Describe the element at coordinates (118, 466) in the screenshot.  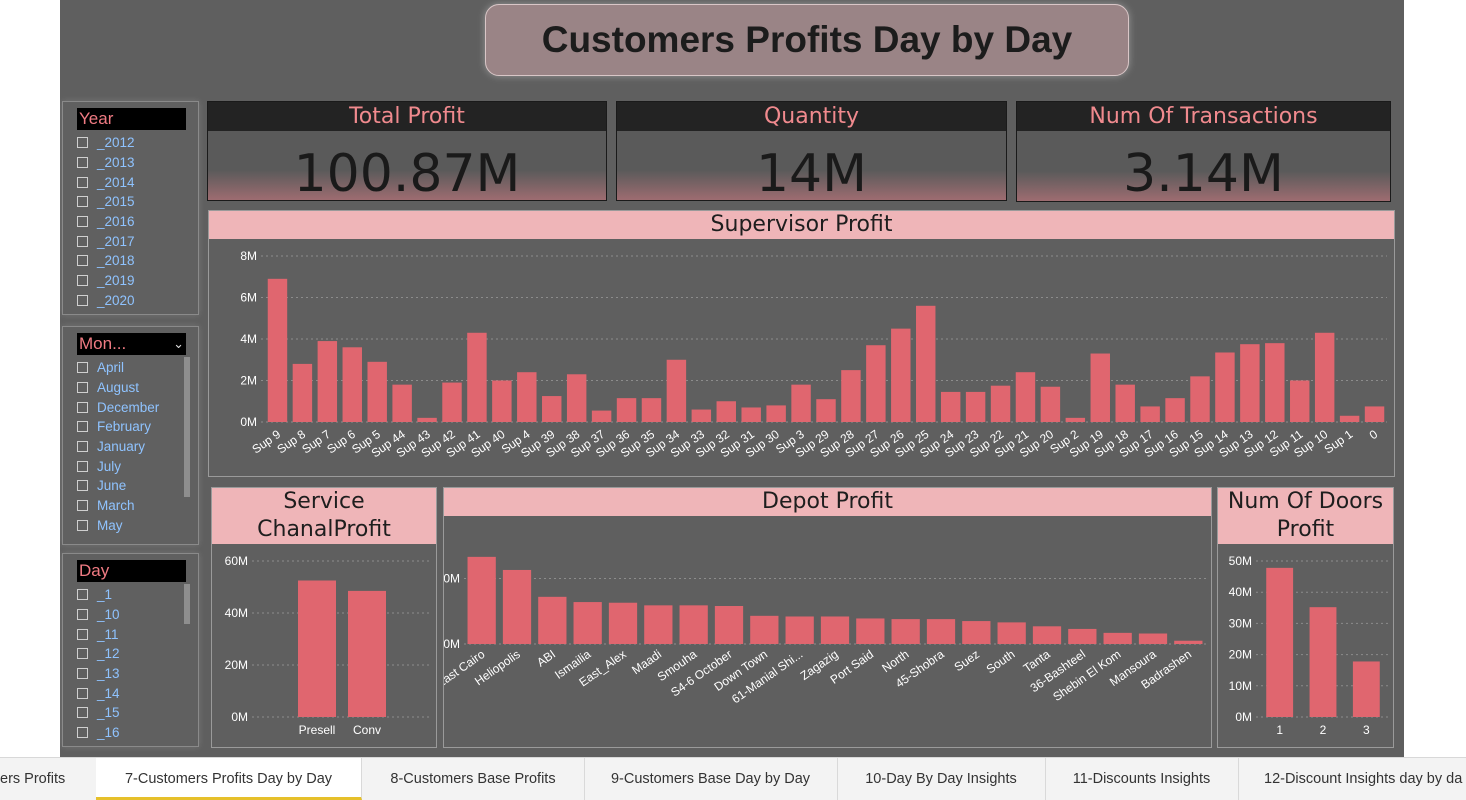
I see `slicer-item: July` at that location.